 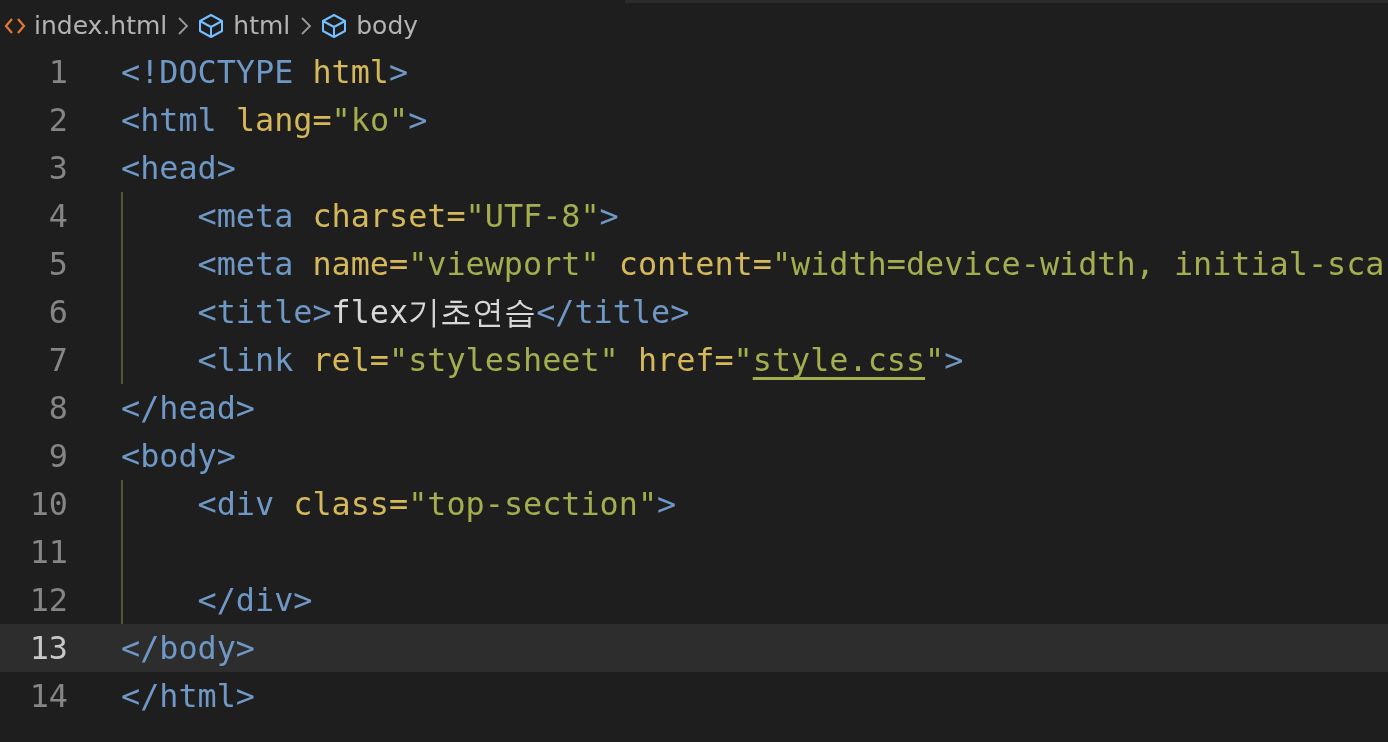 I want to click on breadcrumb-item: body, so click(x=387, y=25).